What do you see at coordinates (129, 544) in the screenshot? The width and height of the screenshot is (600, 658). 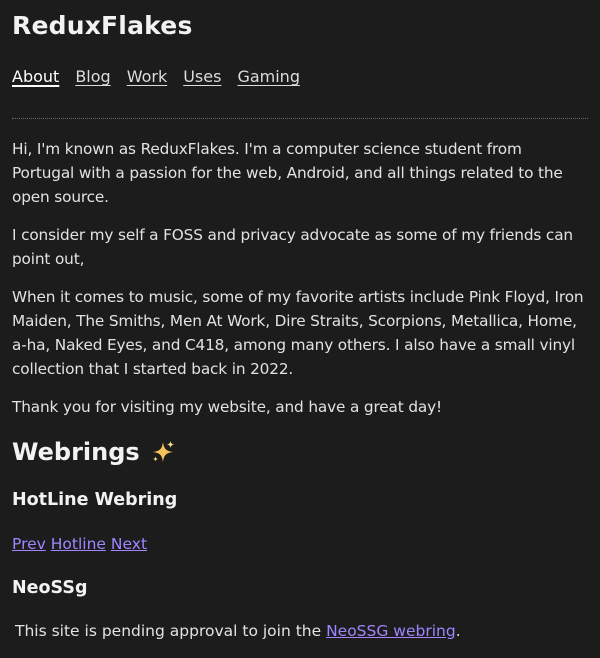 I see `hotline-next-link: Next` at bounding box center [129, 544].